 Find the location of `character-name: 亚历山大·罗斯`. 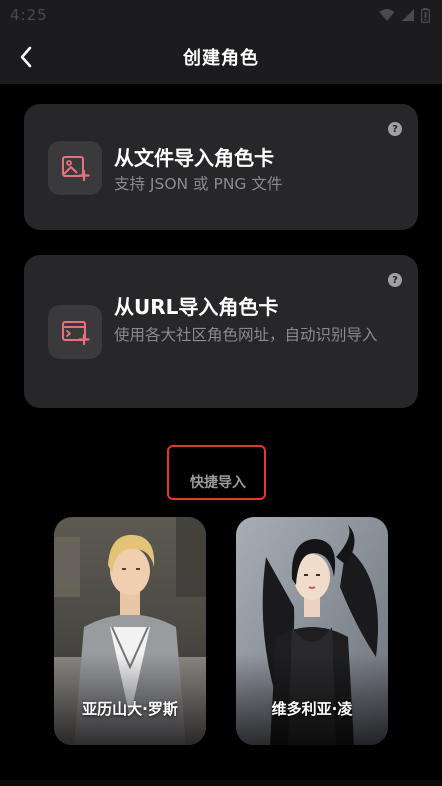

character-name: 亚历山大·罗斯 is located at coordinates (130, 709).